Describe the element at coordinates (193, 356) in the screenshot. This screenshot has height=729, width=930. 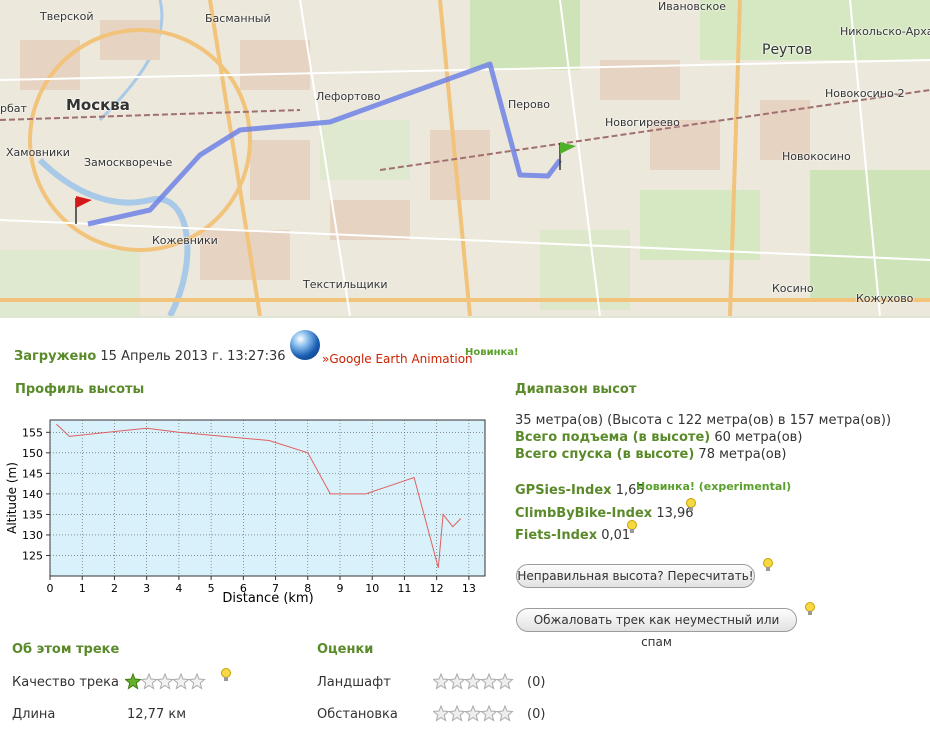
I see `upload-date: 15 Апрель 2013 г. 13:27:36` at that location.